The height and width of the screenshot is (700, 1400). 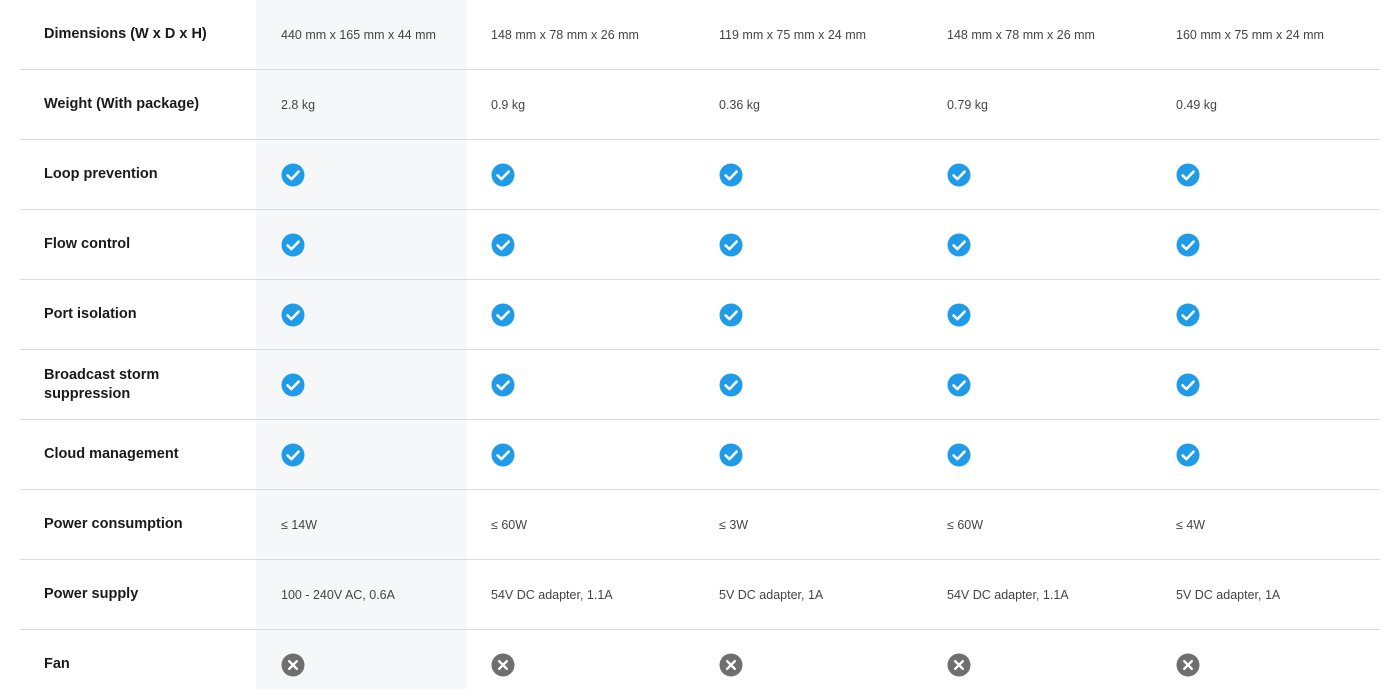 I want to click on spec-label: Dimensions (W x D x H), so click(x=125, y=34).